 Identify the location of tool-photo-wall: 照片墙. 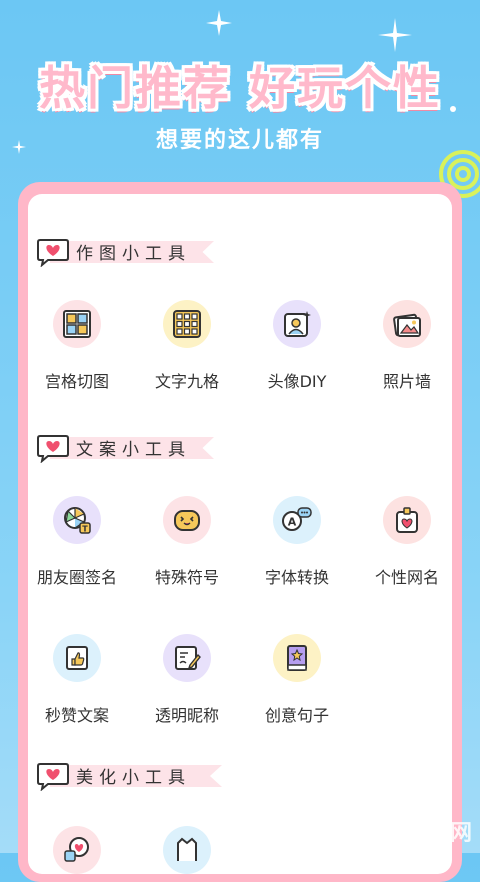
(407, 346).